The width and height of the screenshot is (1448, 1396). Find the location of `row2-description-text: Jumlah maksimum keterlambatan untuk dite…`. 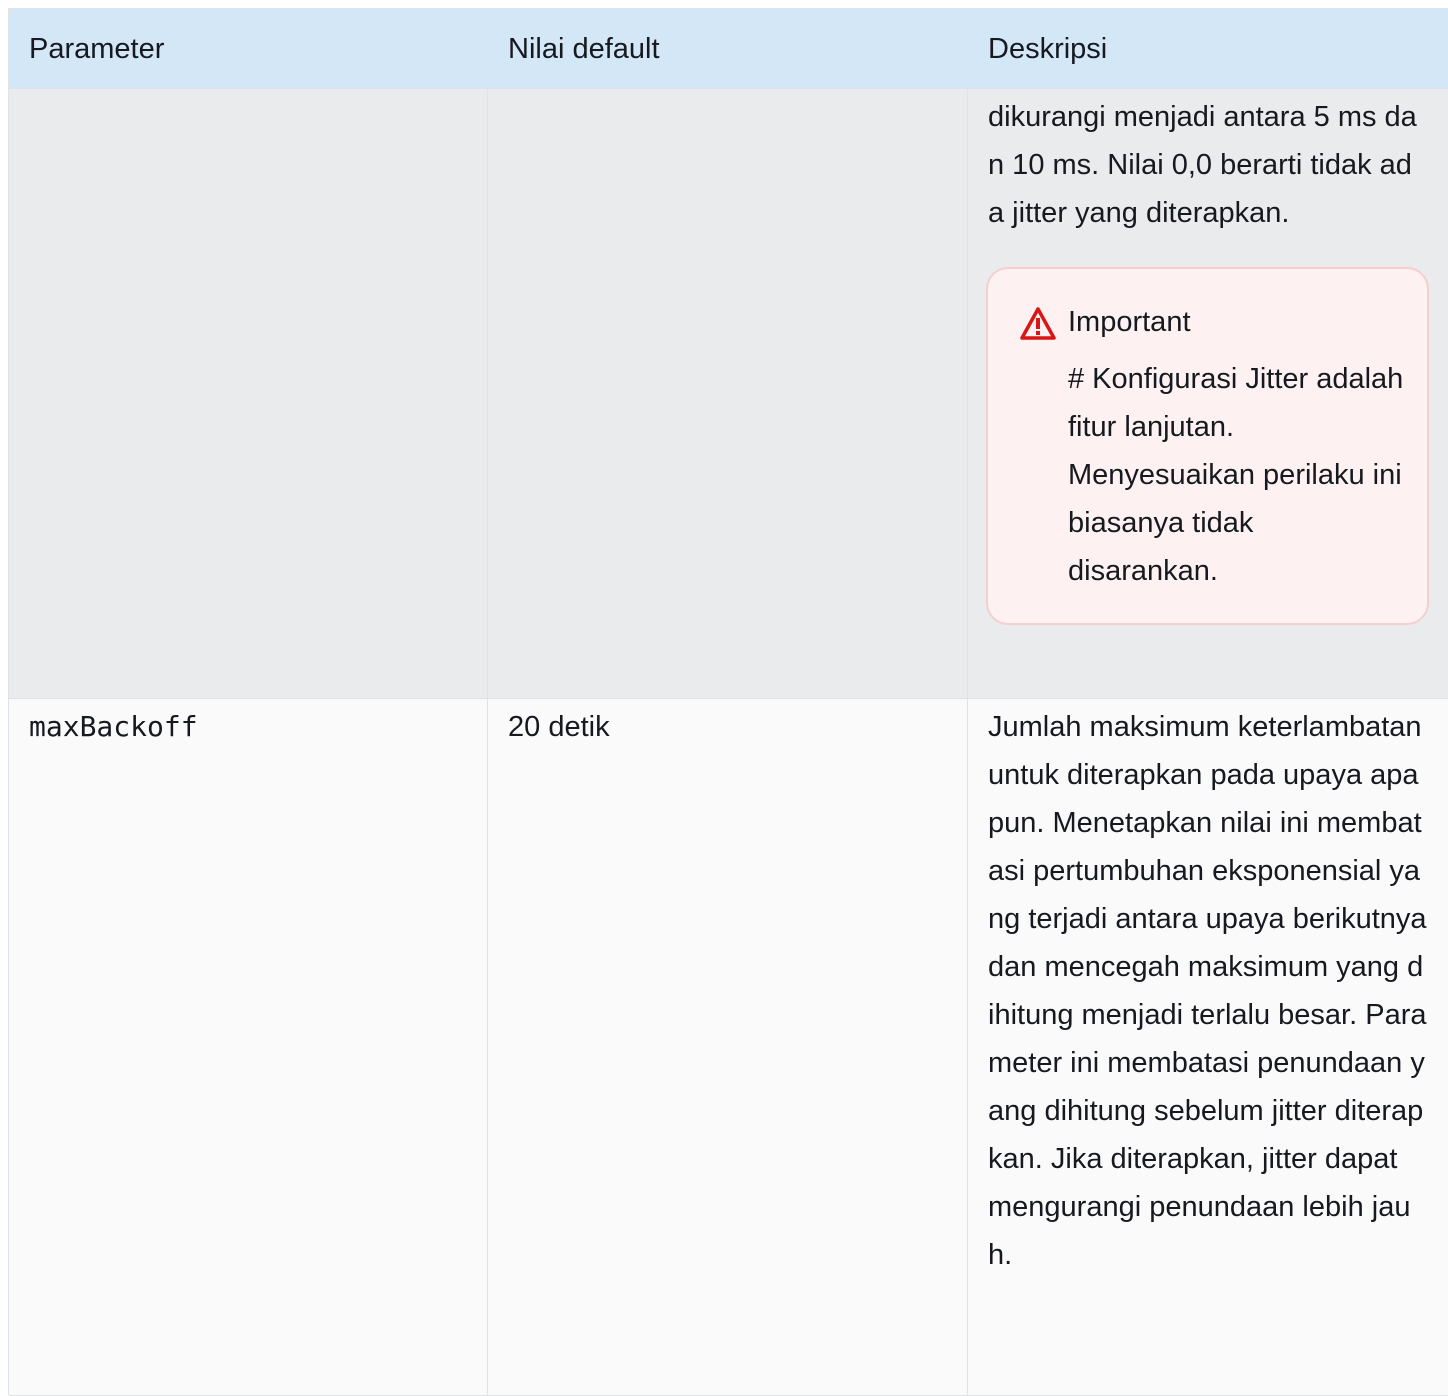

row2-description-text: Jumlah maksimum keterlambatan untuk dite… is located at coordinates (1207, 991).